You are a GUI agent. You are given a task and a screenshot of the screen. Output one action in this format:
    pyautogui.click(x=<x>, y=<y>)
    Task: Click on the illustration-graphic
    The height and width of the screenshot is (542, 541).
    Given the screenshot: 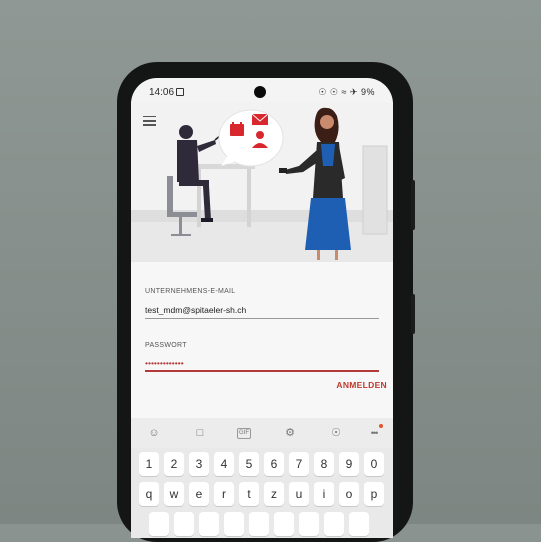 What is the action you would take?
    pyautogui.click(x=262, y=184)
    